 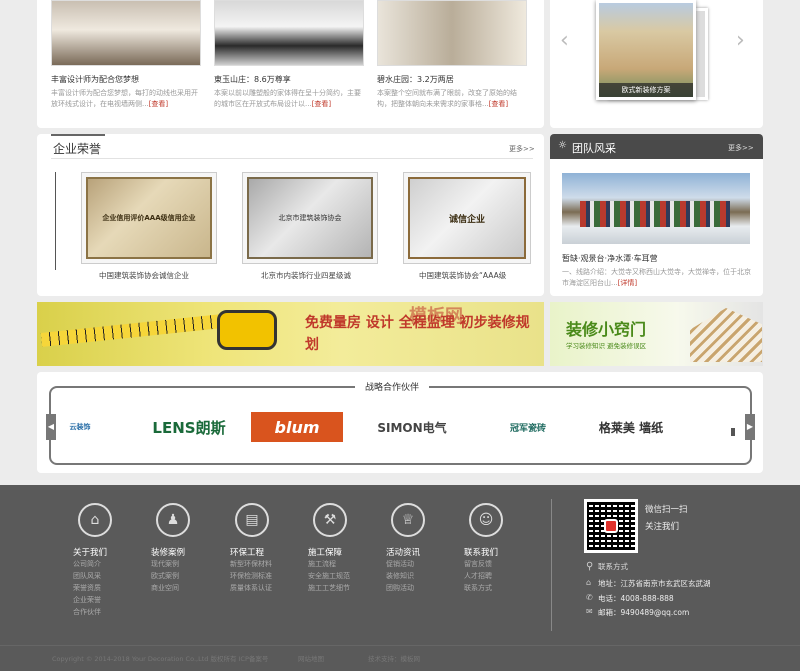 I want to click on case-title-2: 東玉山庄：8.6万尊享, so click(x=252, y=79).